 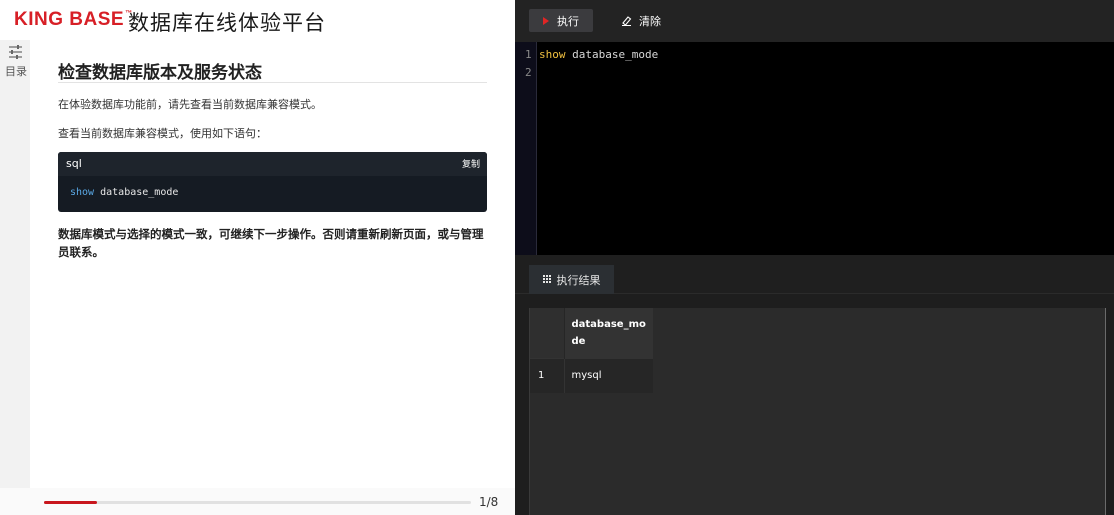 What do you see at coordinates (136, 192) in the screenshot?
I see `code-rest: database_mode` at bounding box center [136, 192].